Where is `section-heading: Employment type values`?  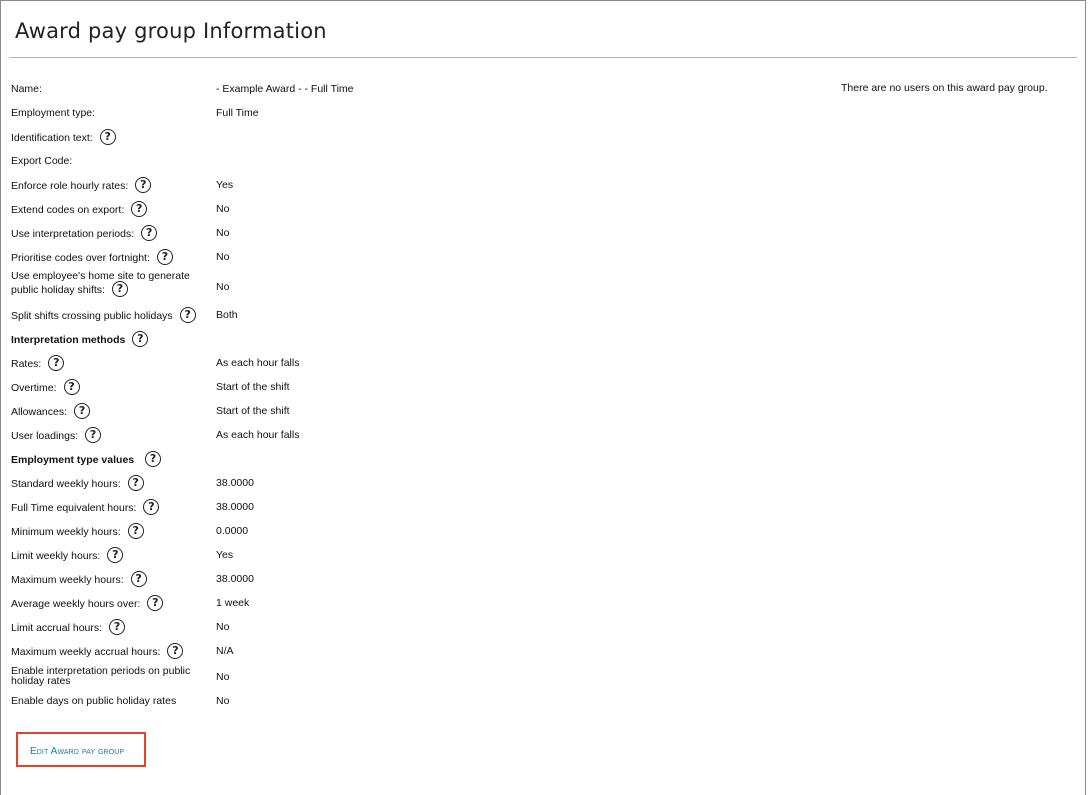
section-heading: Employment type values is located at coordinates (73, 459).